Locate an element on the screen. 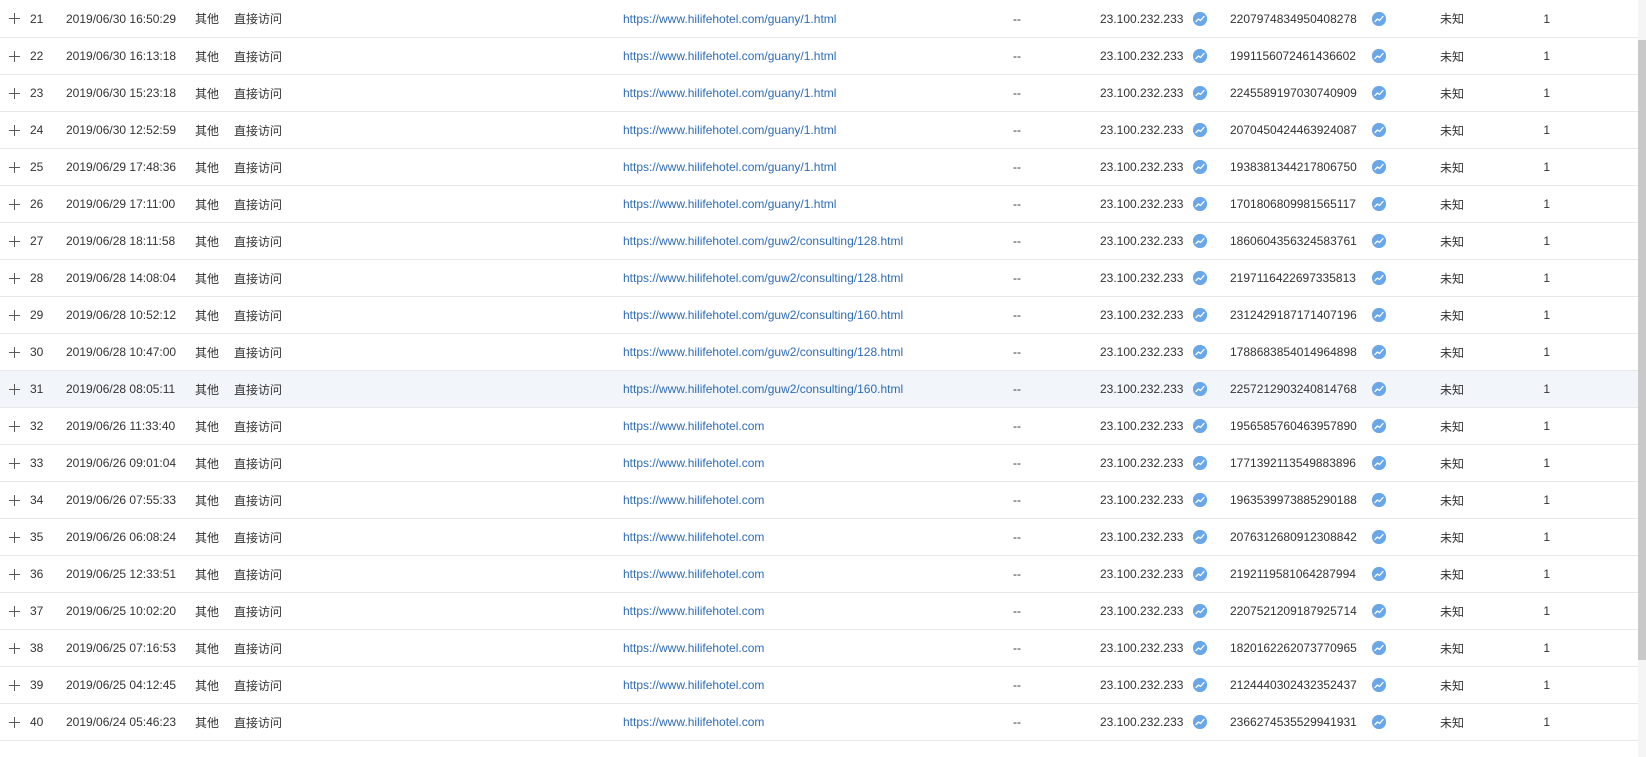 The width and height of the screenshot is (1646, 757). vertical-scrollbar is located at coordinates (1642, 378).